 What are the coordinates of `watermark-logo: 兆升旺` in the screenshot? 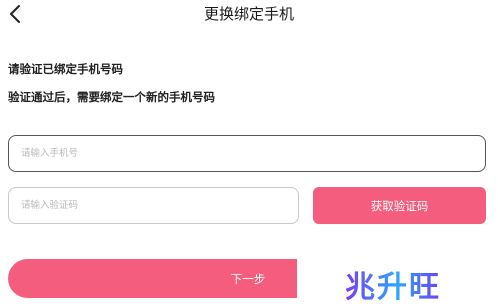 It's located at (393, 284).